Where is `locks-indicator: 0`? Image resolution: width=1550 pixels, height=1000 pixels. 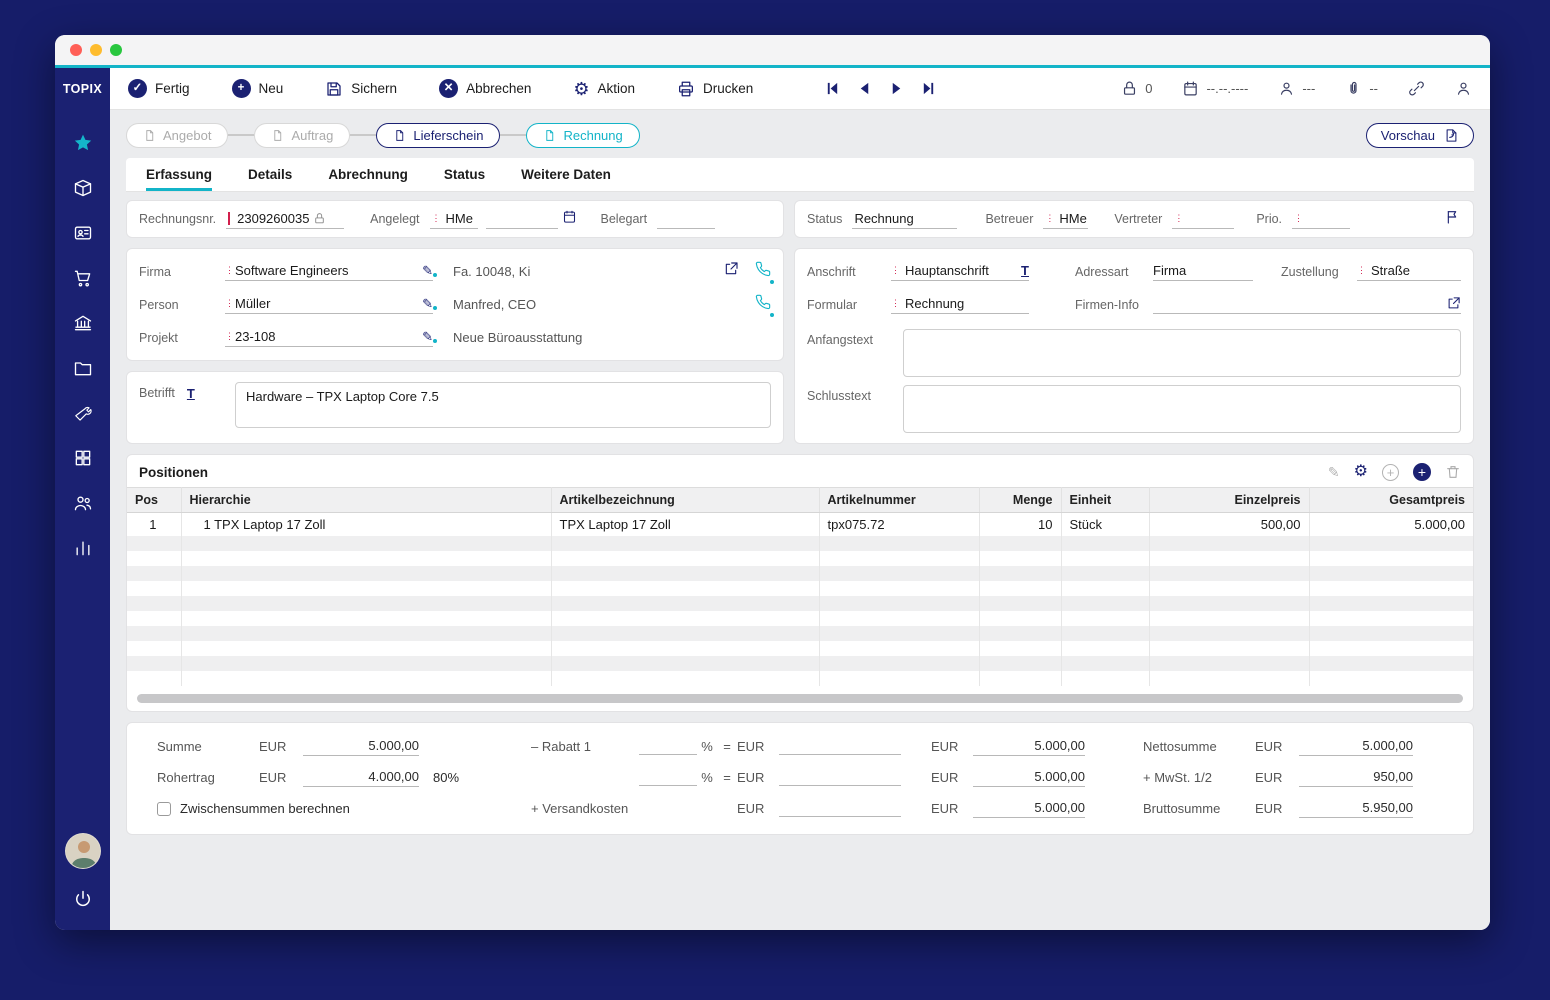 locks-indicator: 0 is located at coordinates (1136, 88).